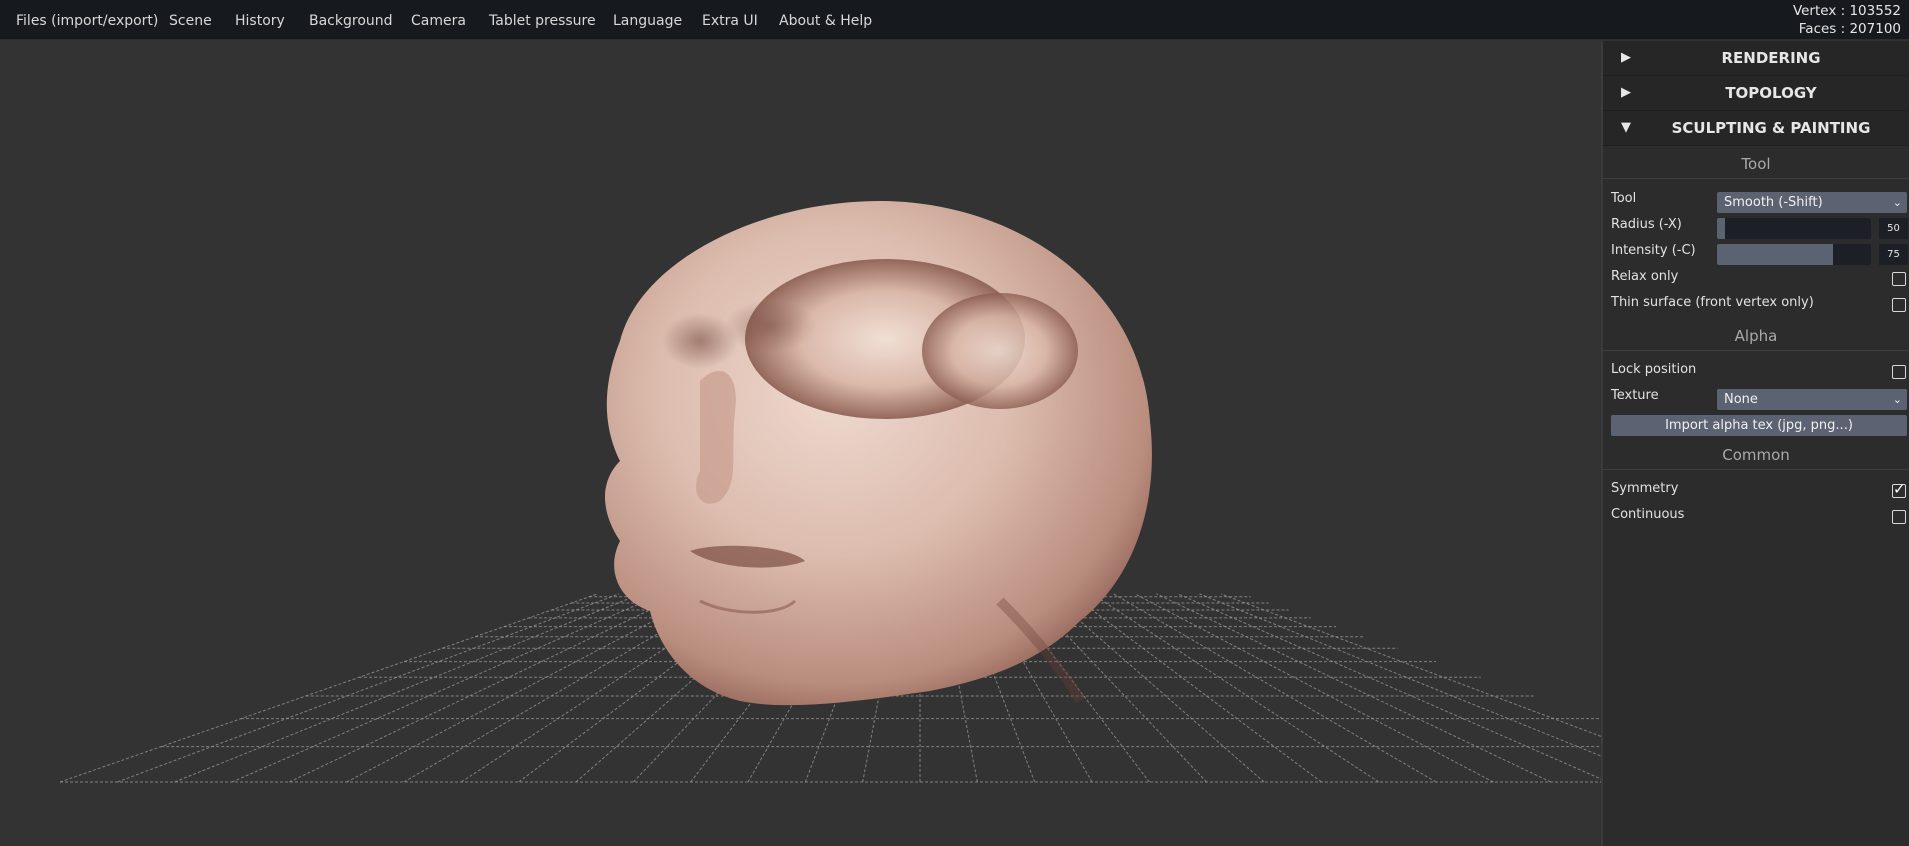 This screenshot has height=846, width=1909. I want to click on symmetry-label: Symmetry, so click(1645, 488).